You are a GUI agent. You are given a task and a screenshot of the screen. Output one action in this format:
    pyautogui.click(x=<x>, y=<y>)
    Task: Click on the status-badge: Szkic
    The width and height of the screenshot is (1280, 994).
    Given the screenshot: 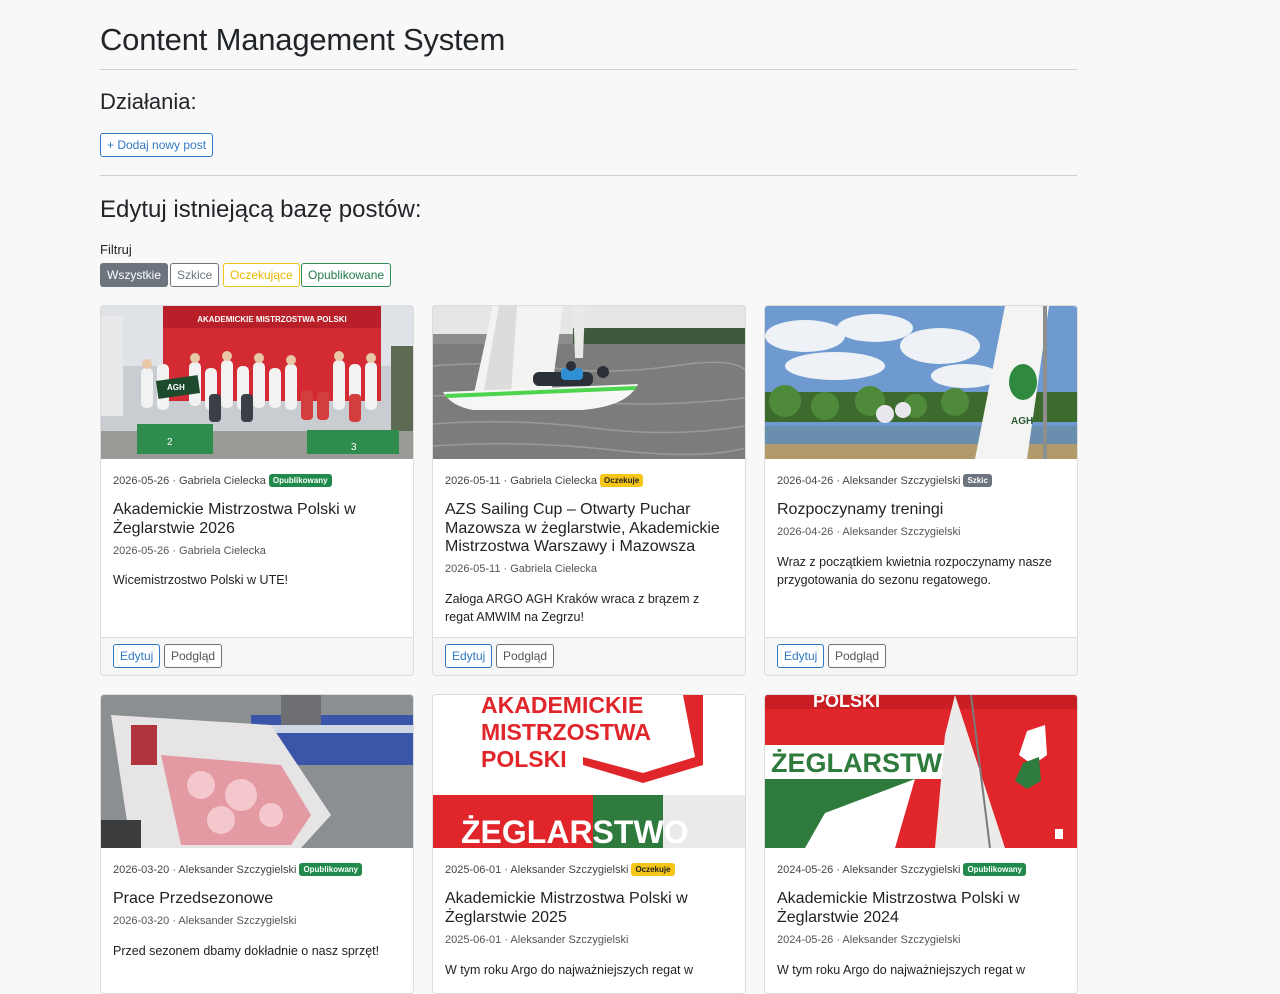 What is the action you would take?
    pyautogui.click(x=977, y=480)
    